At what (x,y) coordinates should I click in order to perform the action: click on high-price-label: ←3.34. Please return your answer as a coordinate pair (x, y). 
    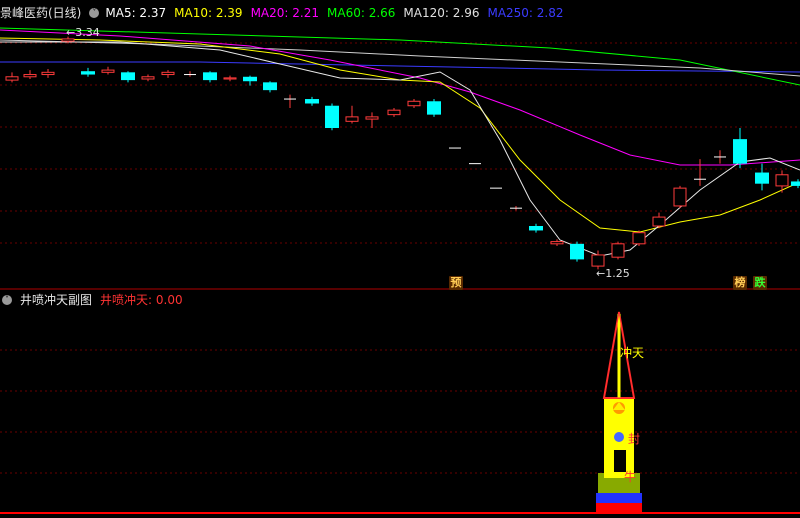
    Looking at the image, I should click on (83, 32).